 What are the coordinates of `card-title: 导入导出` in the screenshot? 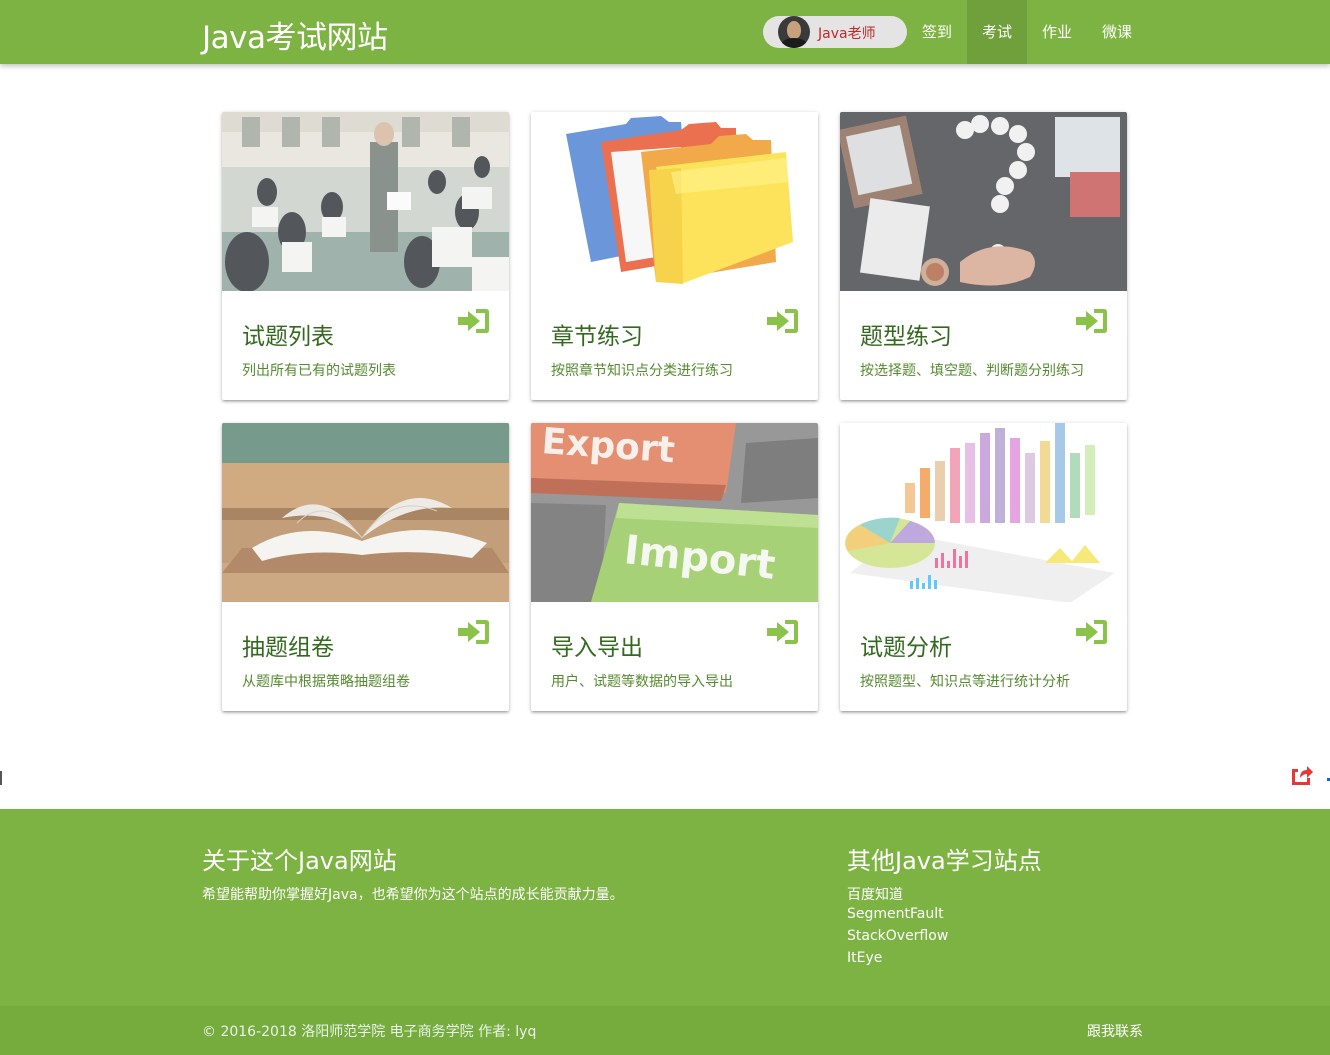 It's located at (597, 648).